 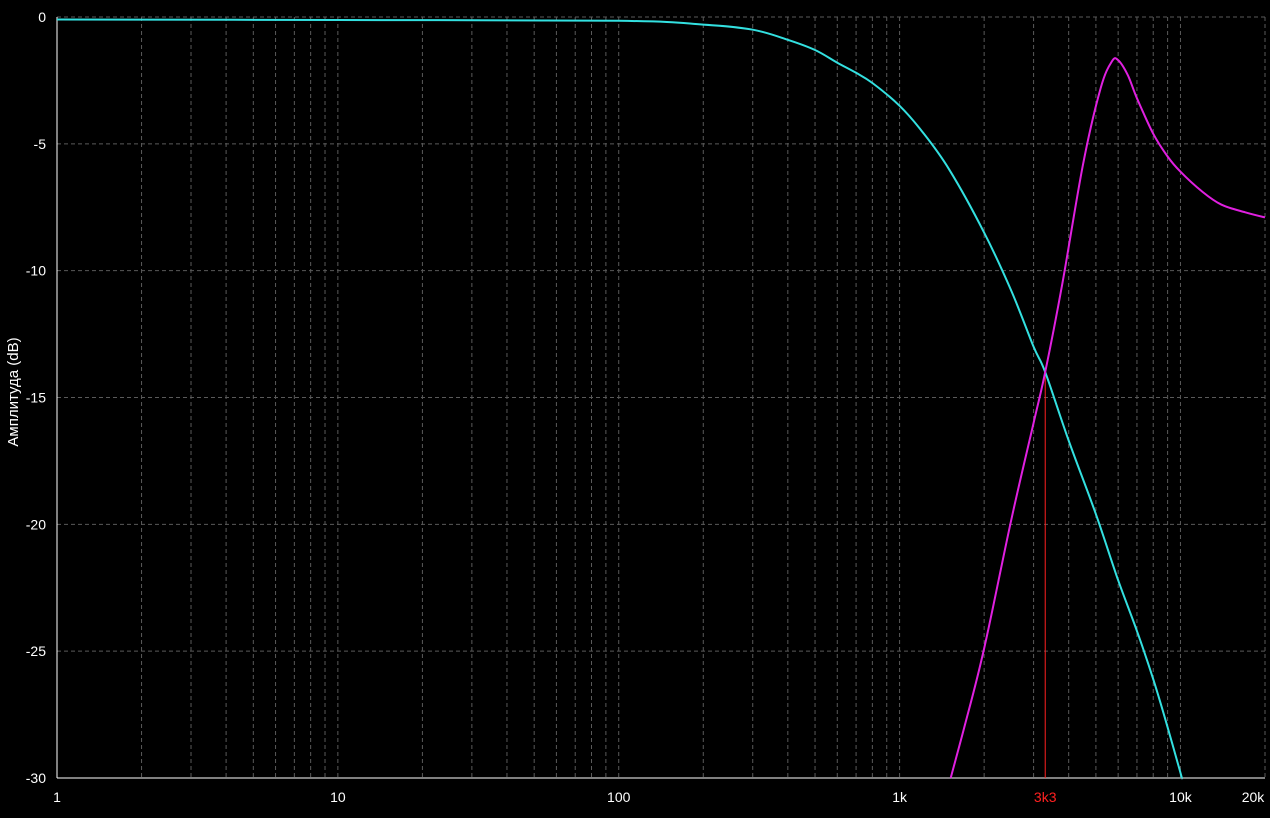 What do you see at coordinates (900, 797) in the screenshot?
I see `x-tick-label: 1k` at bounding box center [900, 797].